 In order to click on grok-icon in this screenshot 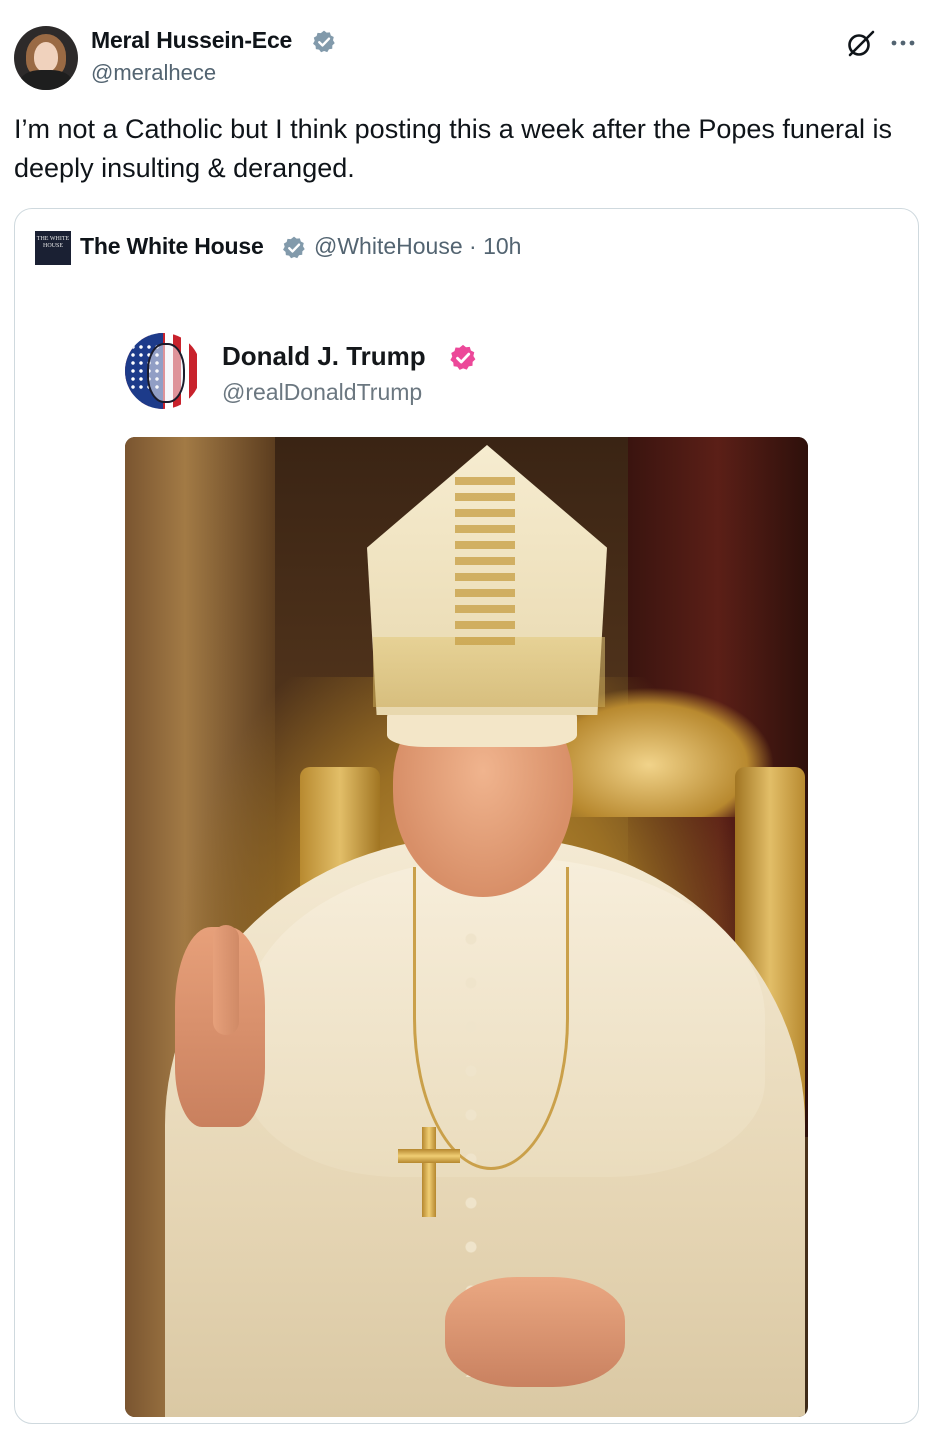, I will do `click(861, 44)`.